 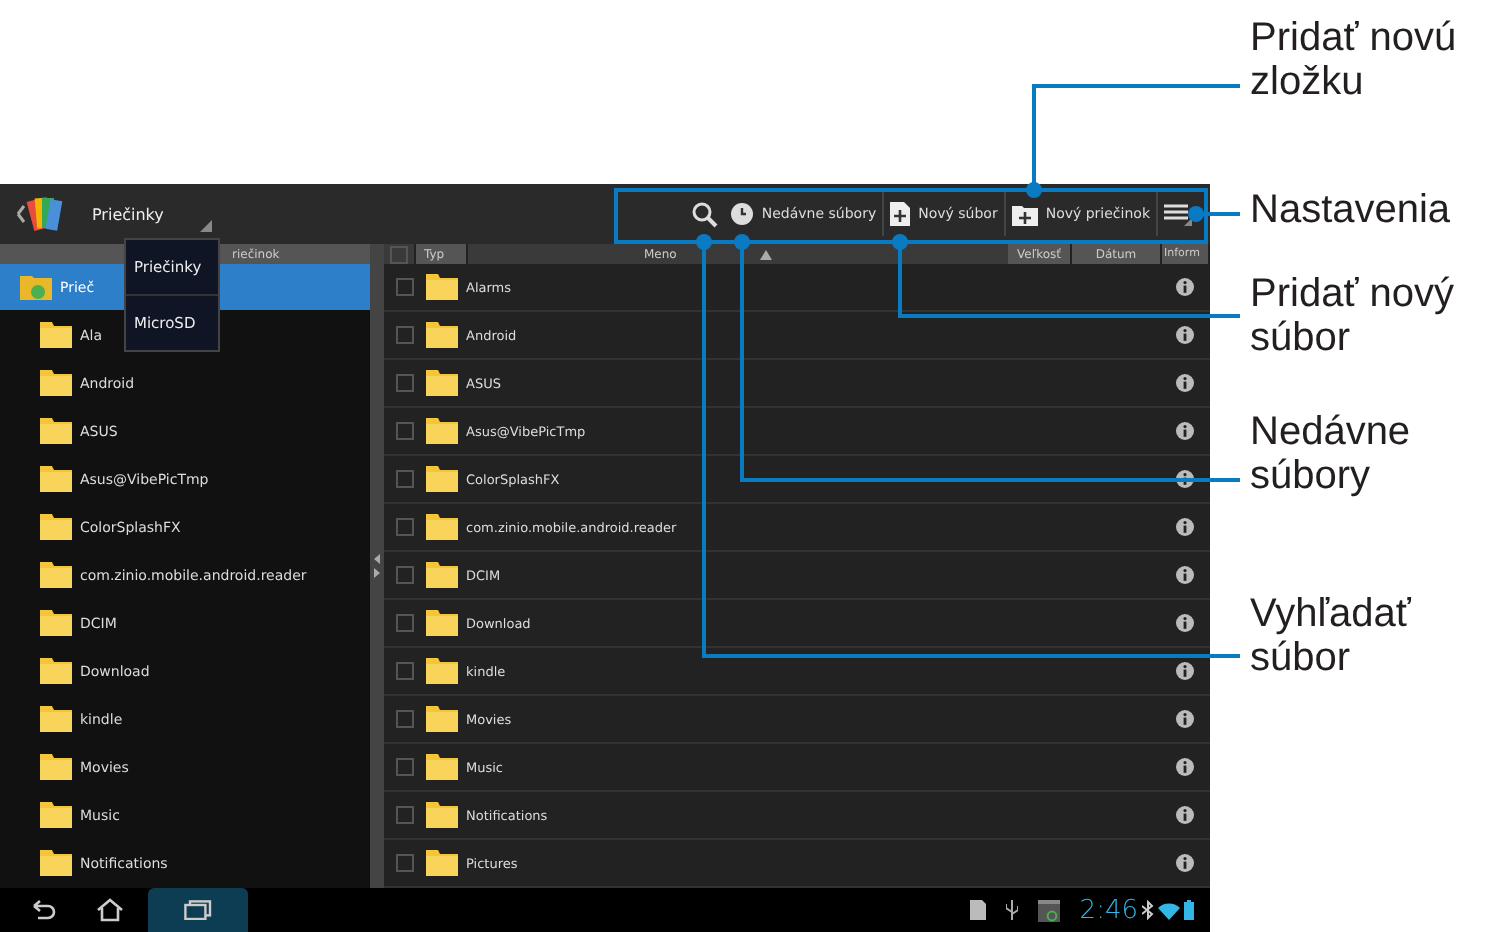 I want to click on clock-time: 2:46, so click(x=1108, y=910).